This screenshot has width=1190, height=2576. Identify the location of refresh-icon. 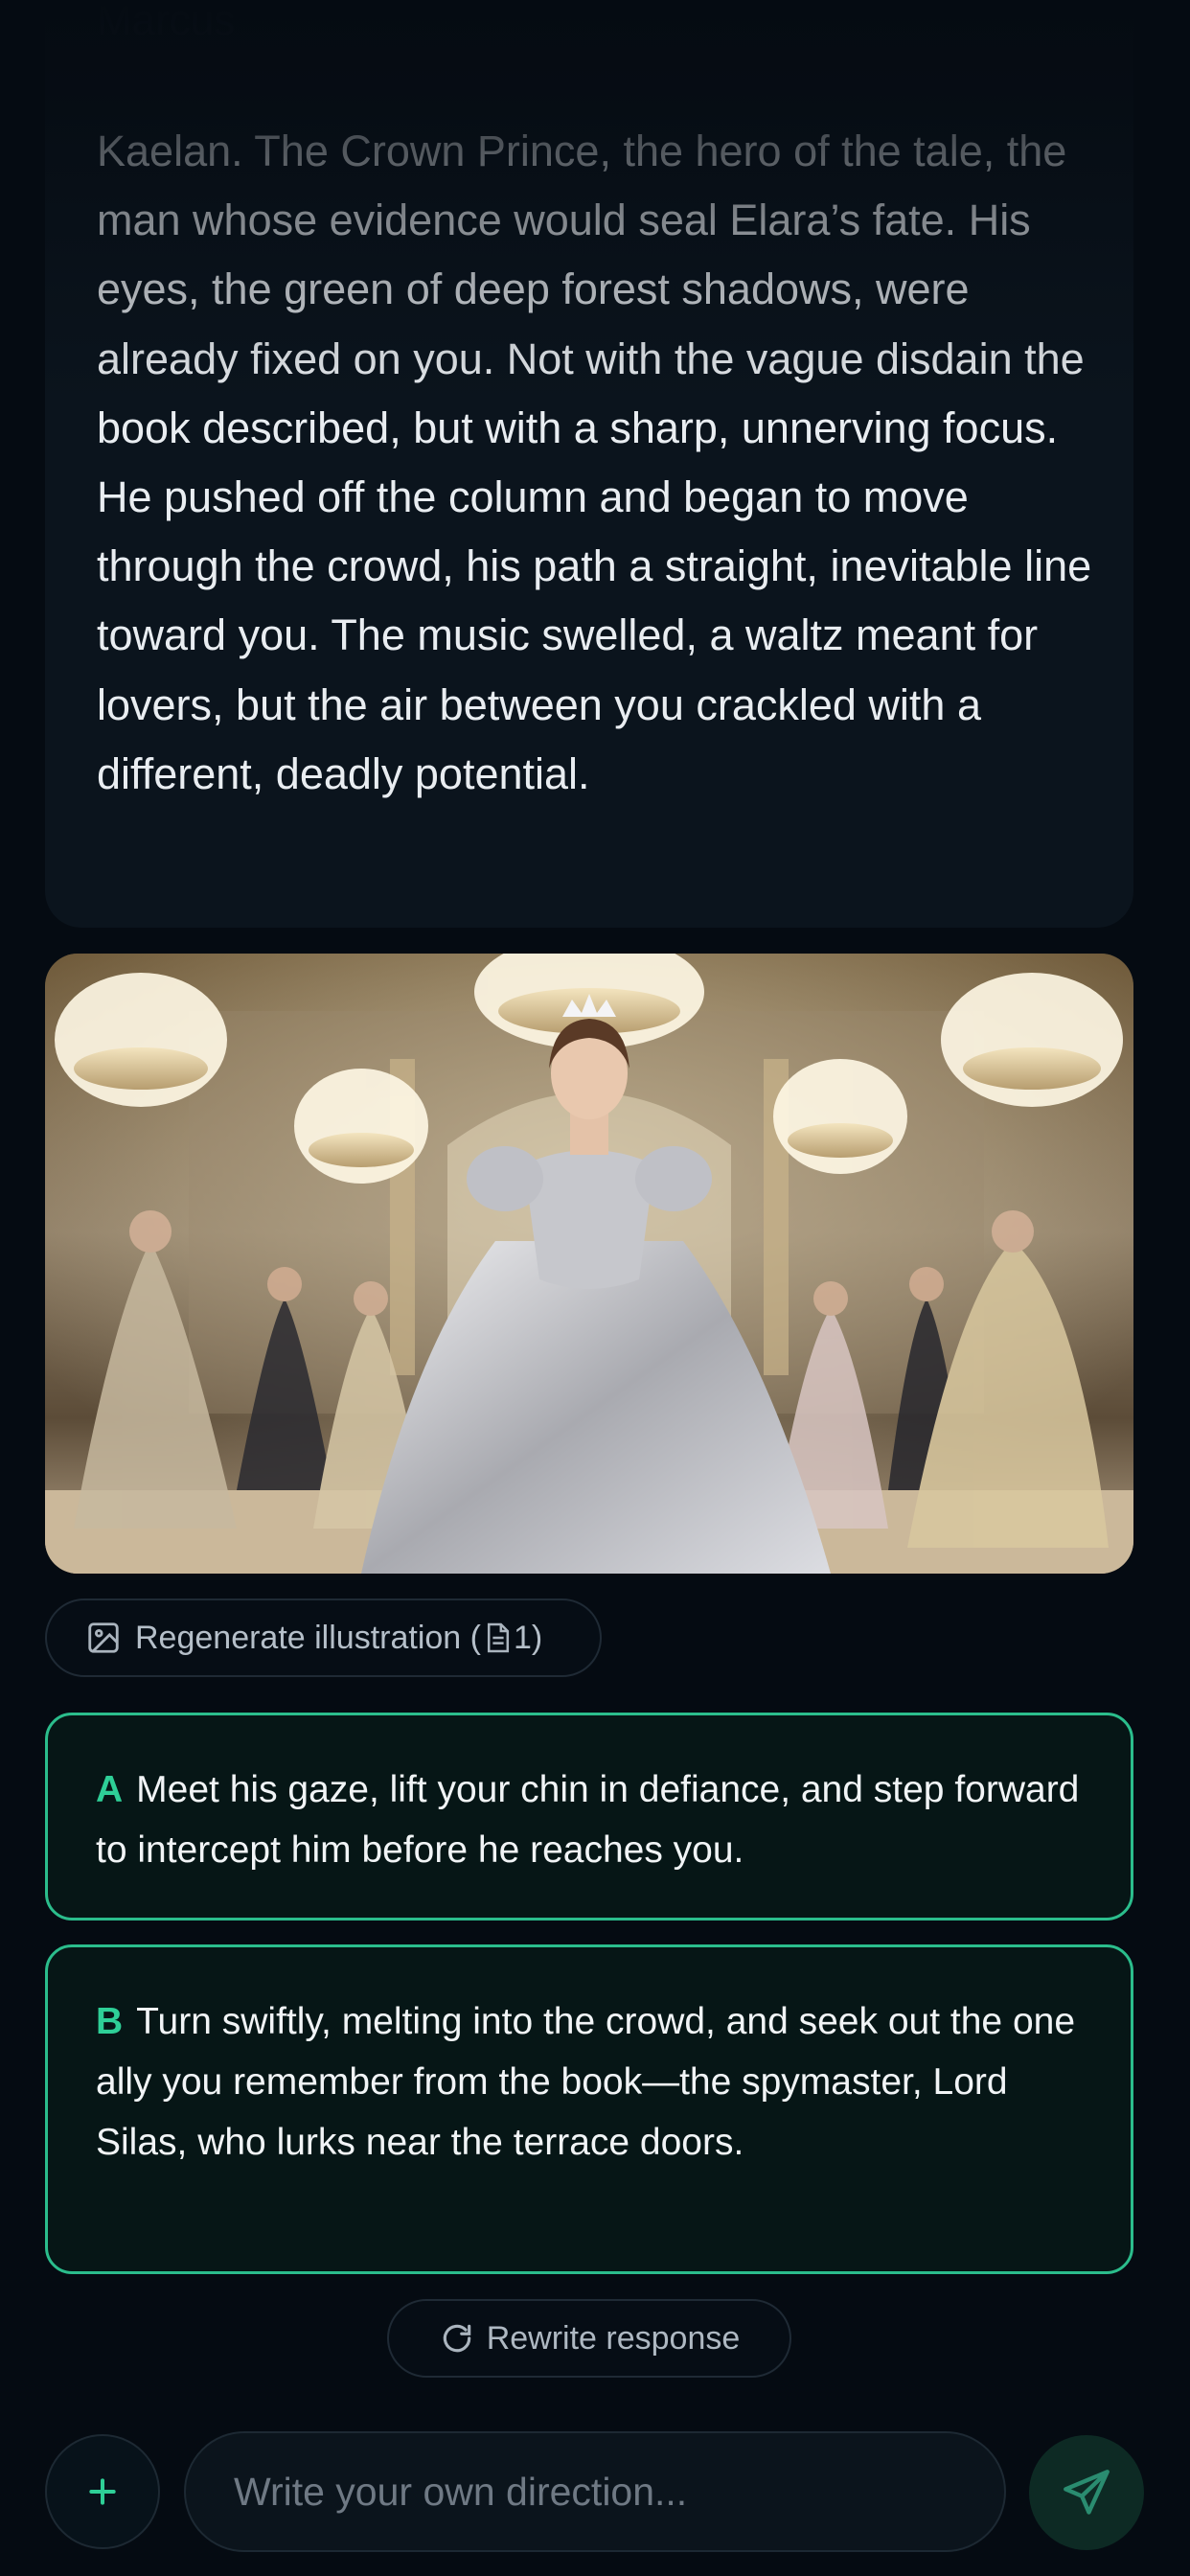
(457, 2338).